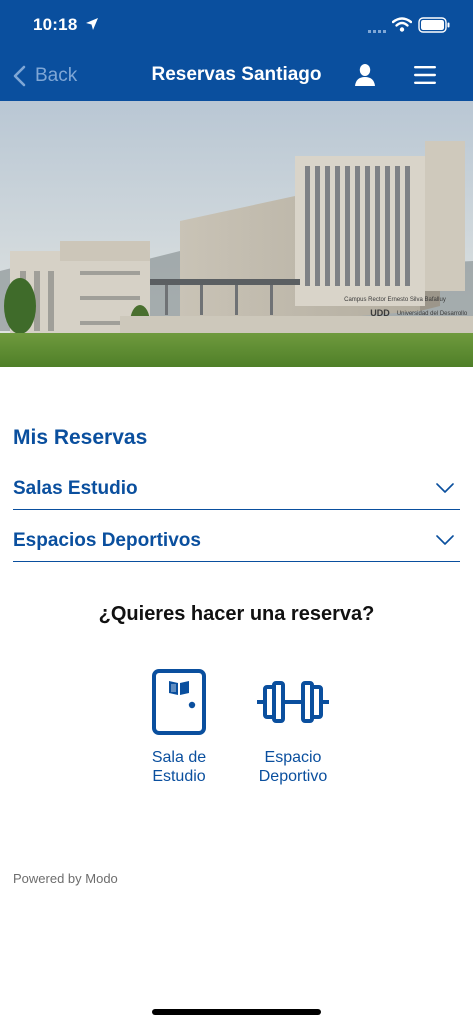  Describe the element at coordinates (80, 437) in the screenshot. I see `my-reservations-title: Mis Reservas` at that location.